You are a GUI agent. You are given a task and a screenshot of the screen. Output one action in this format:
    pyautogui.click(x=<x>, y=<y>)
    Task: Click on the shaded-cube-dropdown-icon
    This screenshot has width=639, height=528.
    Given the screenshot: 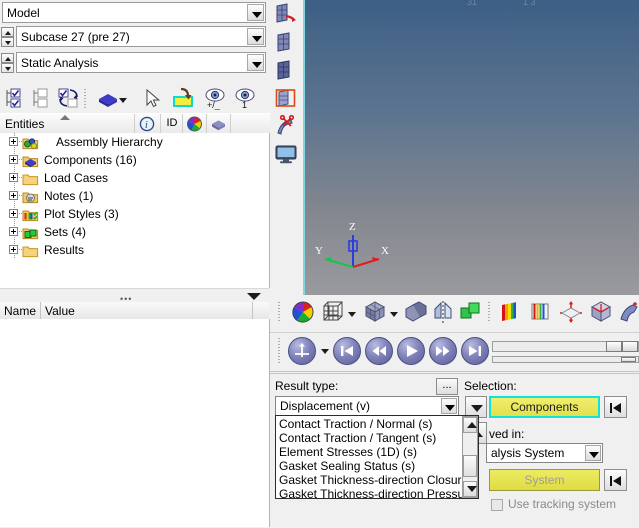 What is the action you would take?
    pyautogui.click(x=394, y=314)
    